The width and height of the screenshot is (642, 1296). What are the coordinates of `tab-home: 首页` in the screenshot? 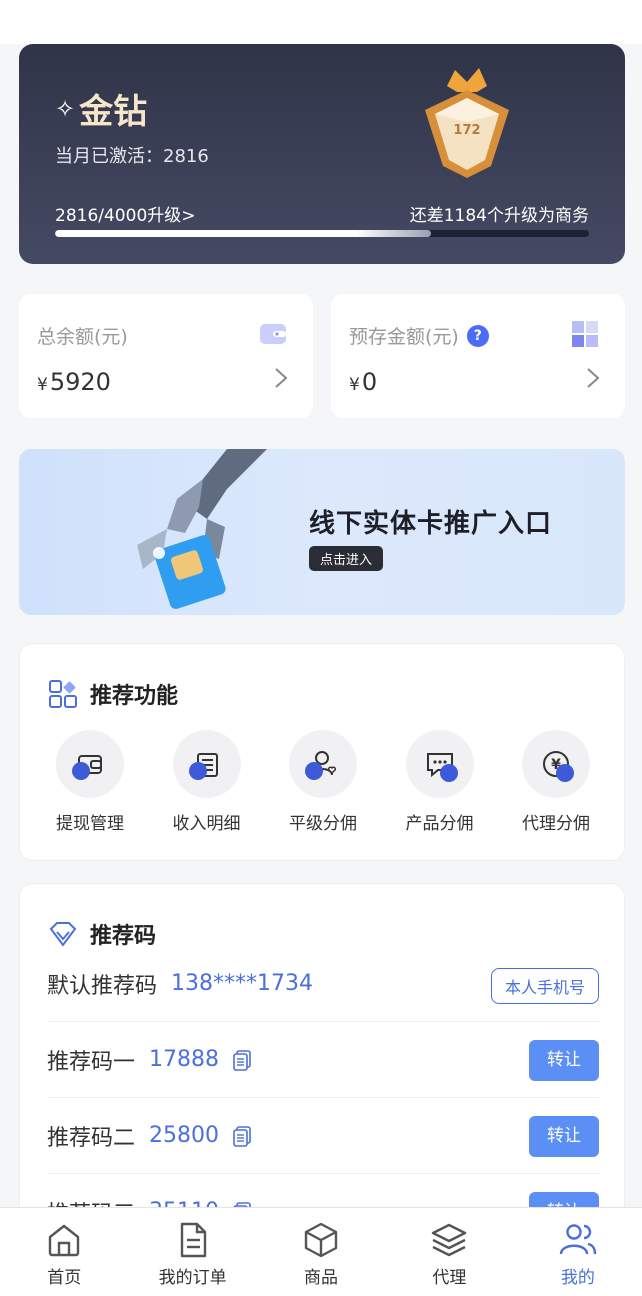 It's located at (64, 1252).